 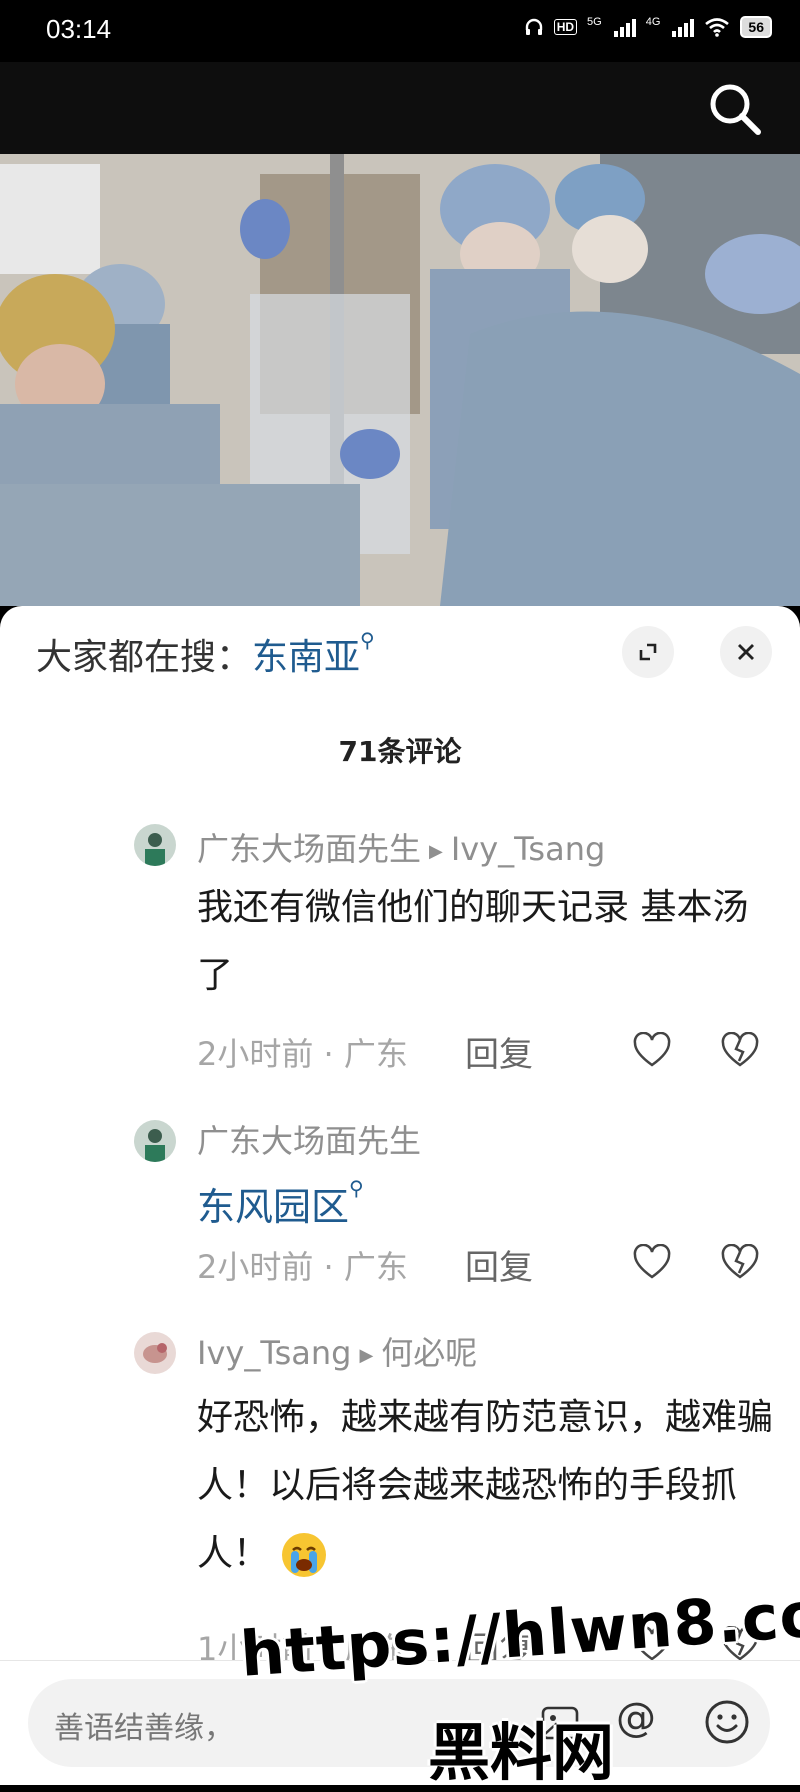 What do you see at coordinates (144, 1725) in the screenshot?
I see `comment-input-placeholder: 善语结善缘，` at bounding box center [144, 1725].